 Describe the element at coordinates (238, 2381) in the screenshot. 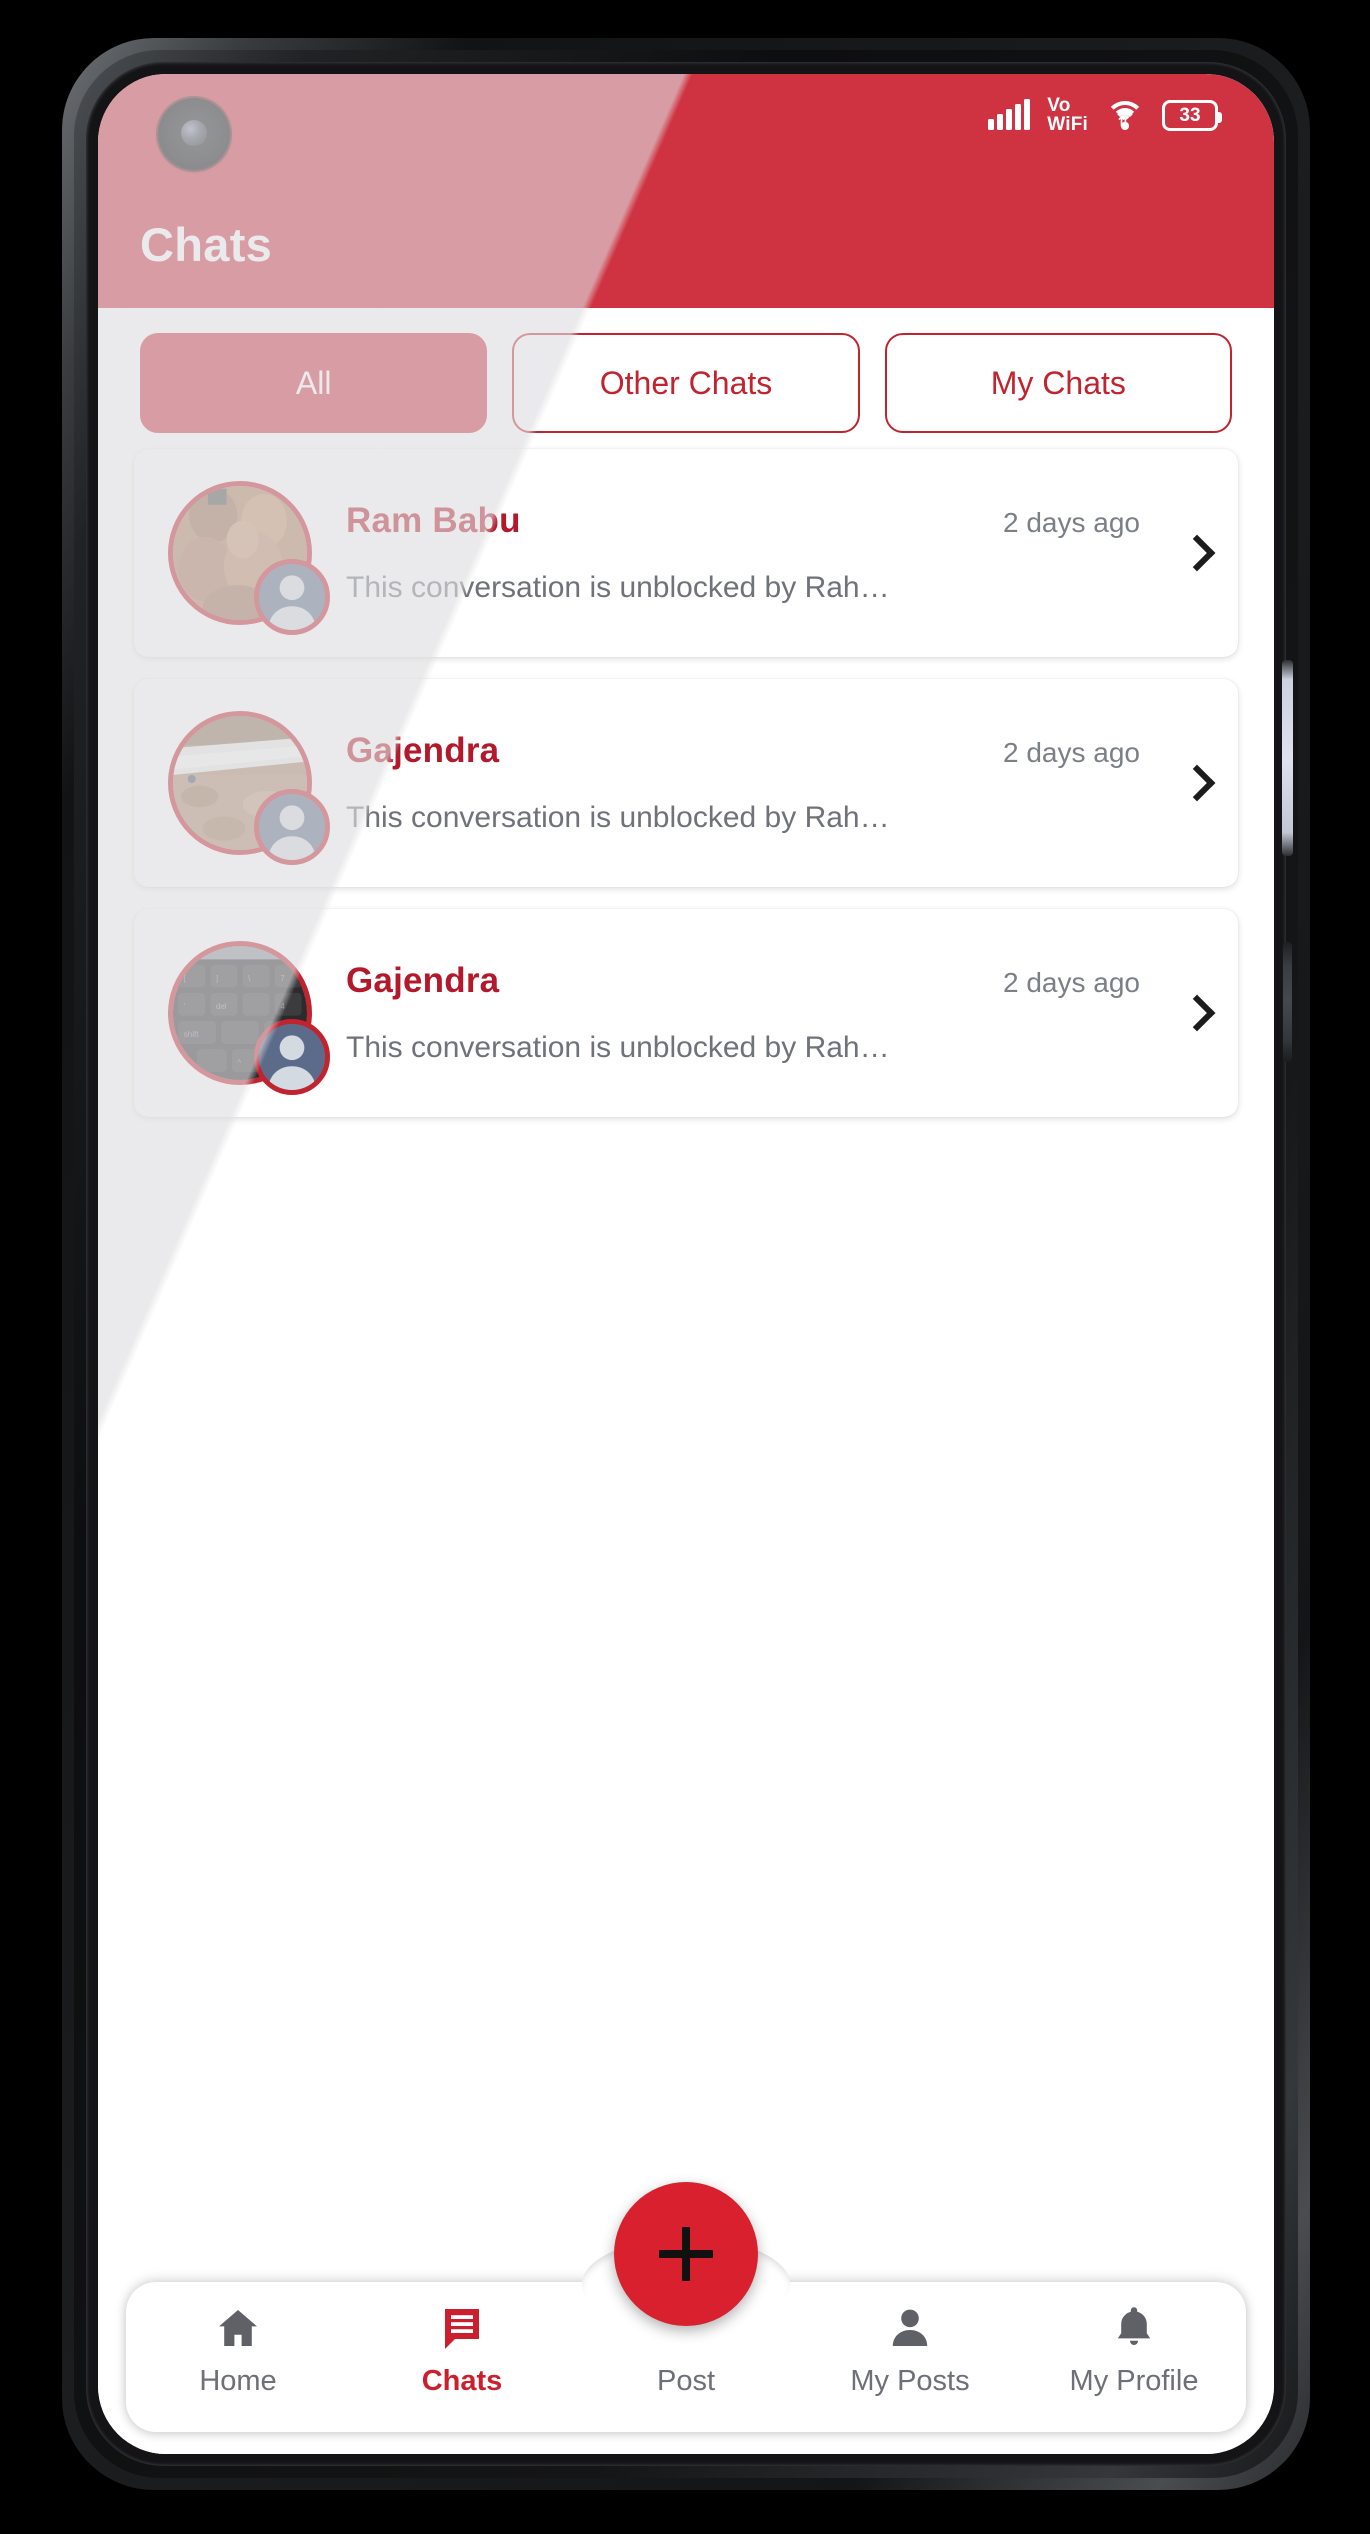

I see `nav-label-home: Home` at that location.